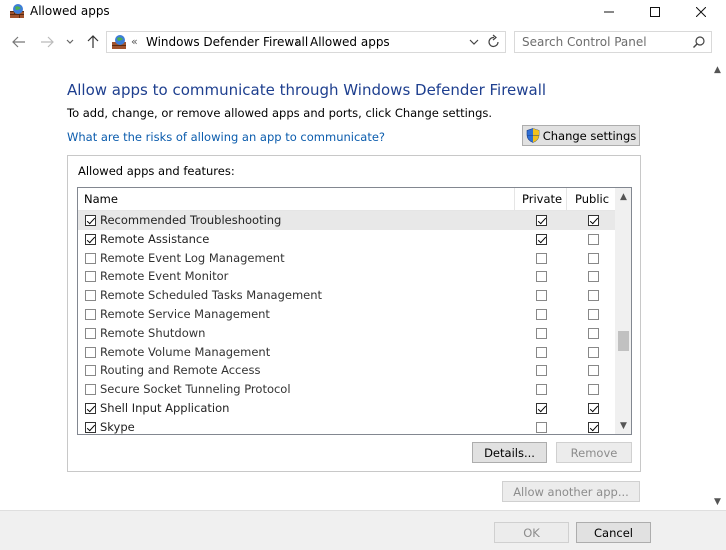 The height and width of the screenshot is (550, 726). What do you see at coordinates (623, 341) in the screenshot?
I see `scroll-thumb` at bounding box center [623, 341].